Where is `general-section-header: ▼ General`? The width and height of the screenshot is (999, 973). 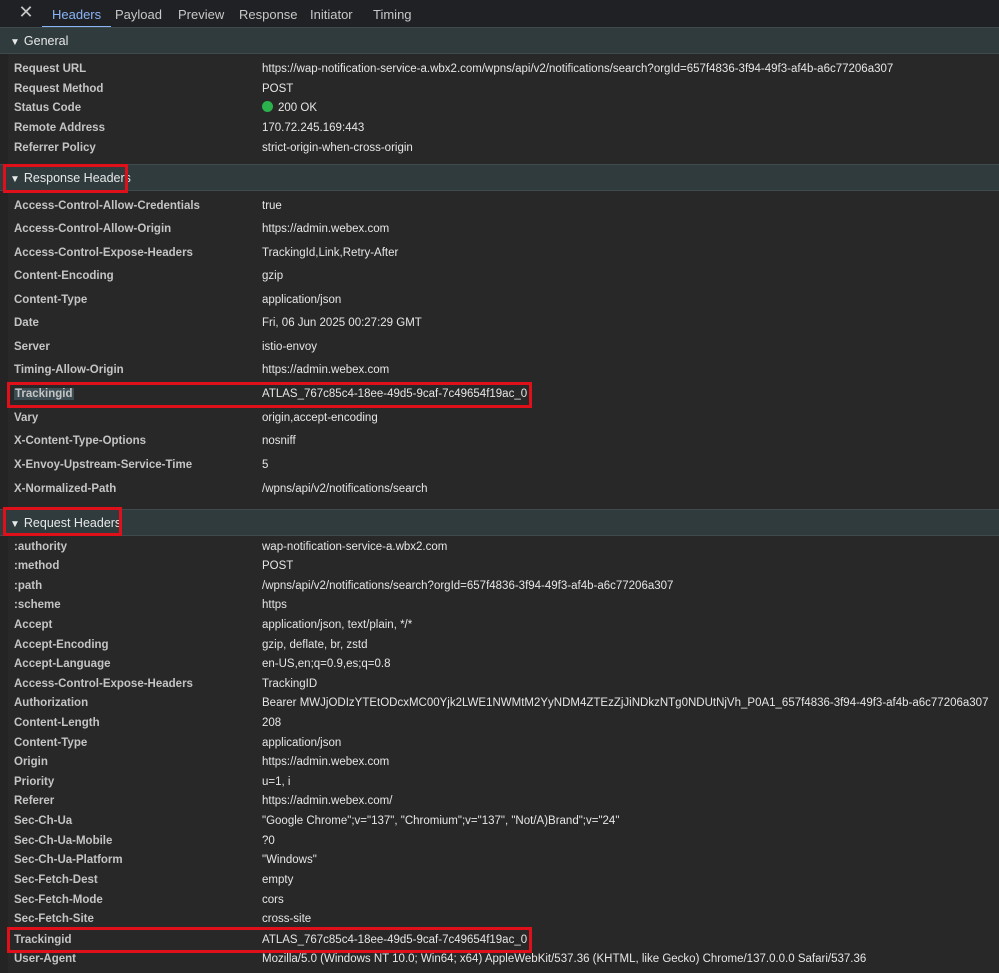 general-section-header: ▼ General is located at coordinates (499, 40).